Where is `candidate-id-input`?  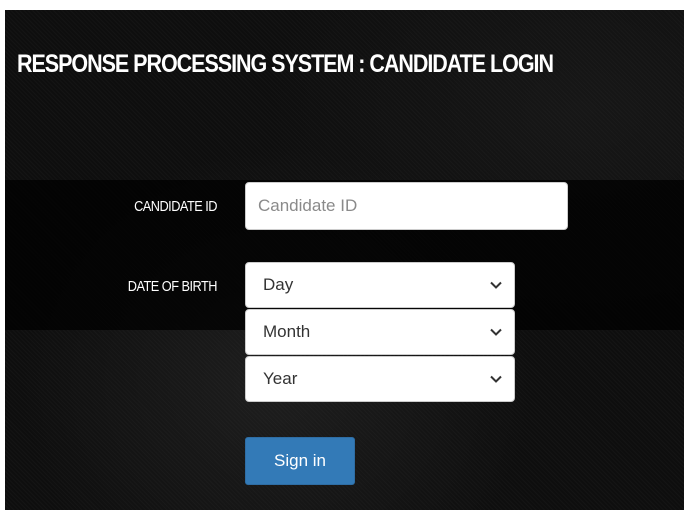
candidate-id-input is located at coordinates (406, 206).